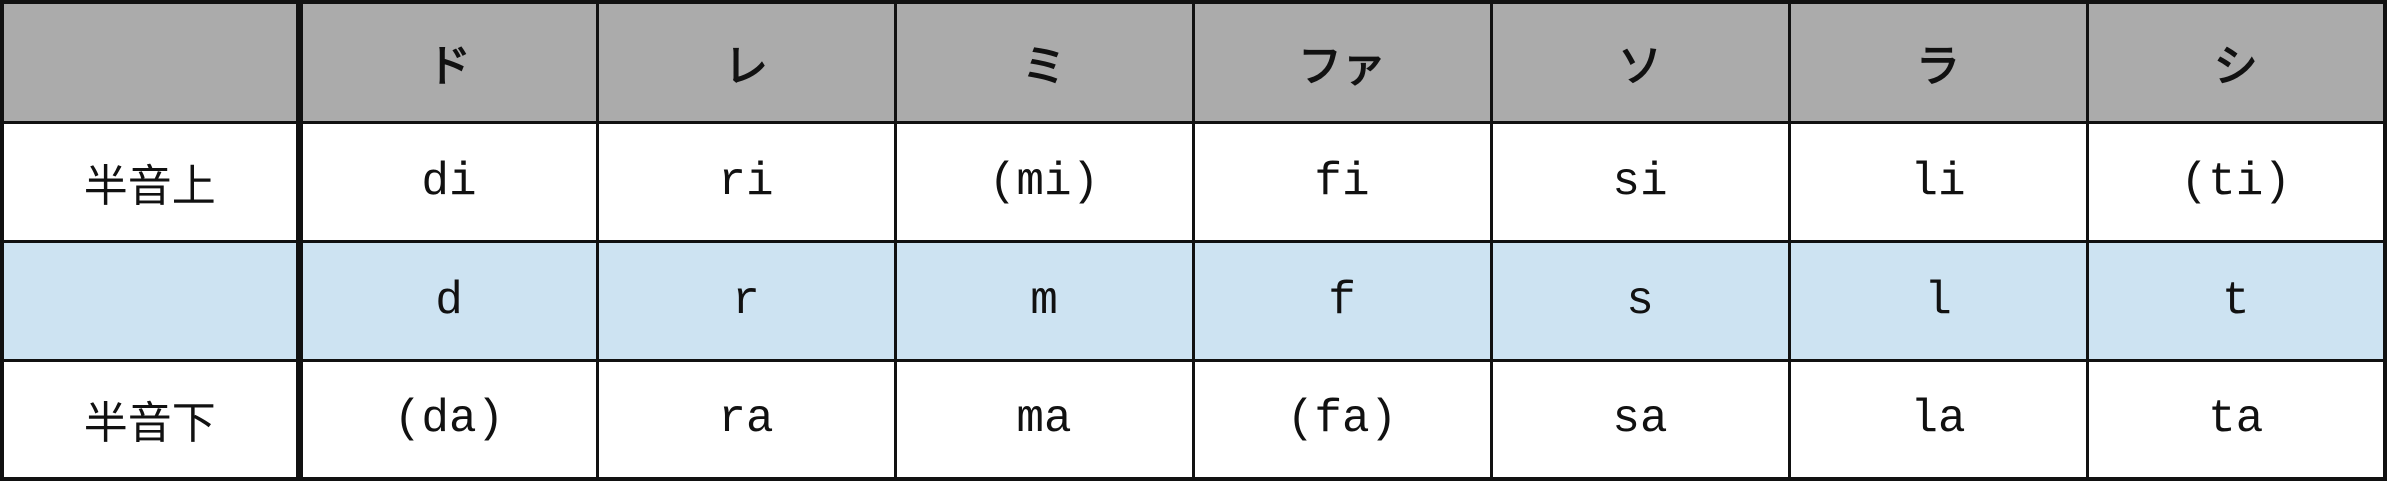 The height and width of the screenshot is (481, 2387). What do you see at coordinates (1342, 181) in the screenshot?
I see `table-cell: fi` at bounding box center [1342, 181].